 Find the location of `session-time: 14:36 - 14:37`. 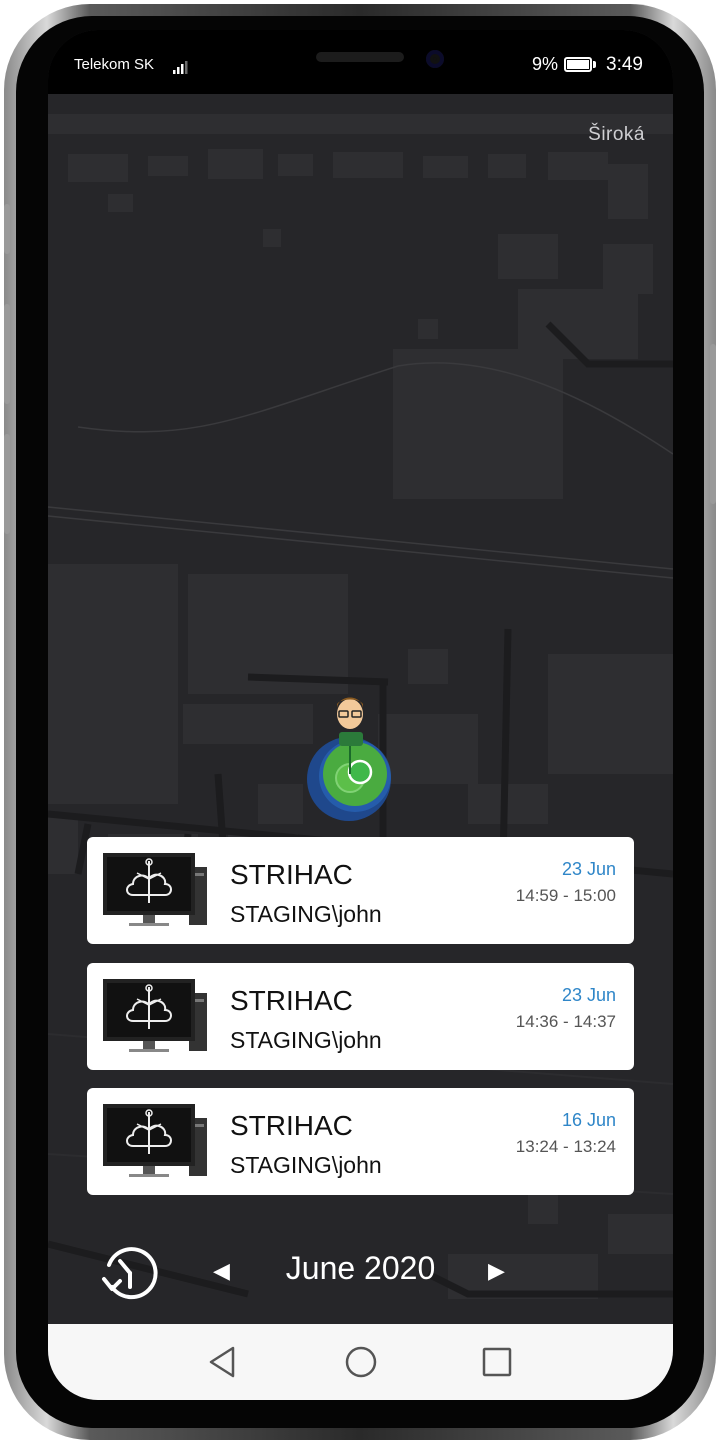

session-time: 14:36 - 14:37 is located at coordinates (565, 1021).